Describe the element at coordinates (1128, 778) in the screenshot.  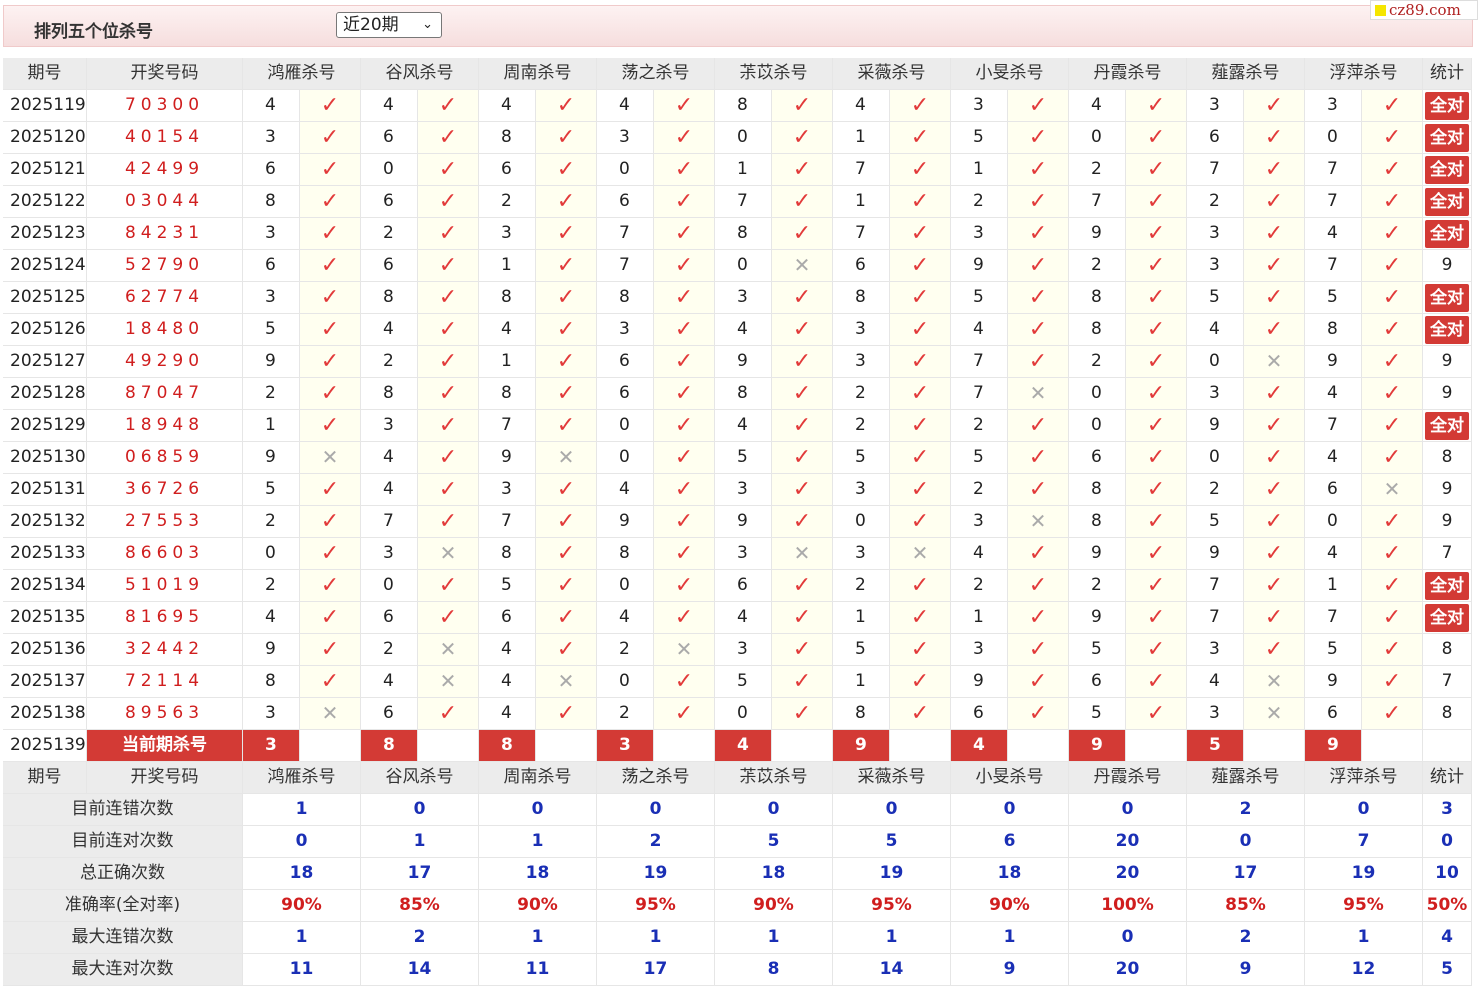
I see `header-expert-7-footer: 丹霞杀号` at that location.